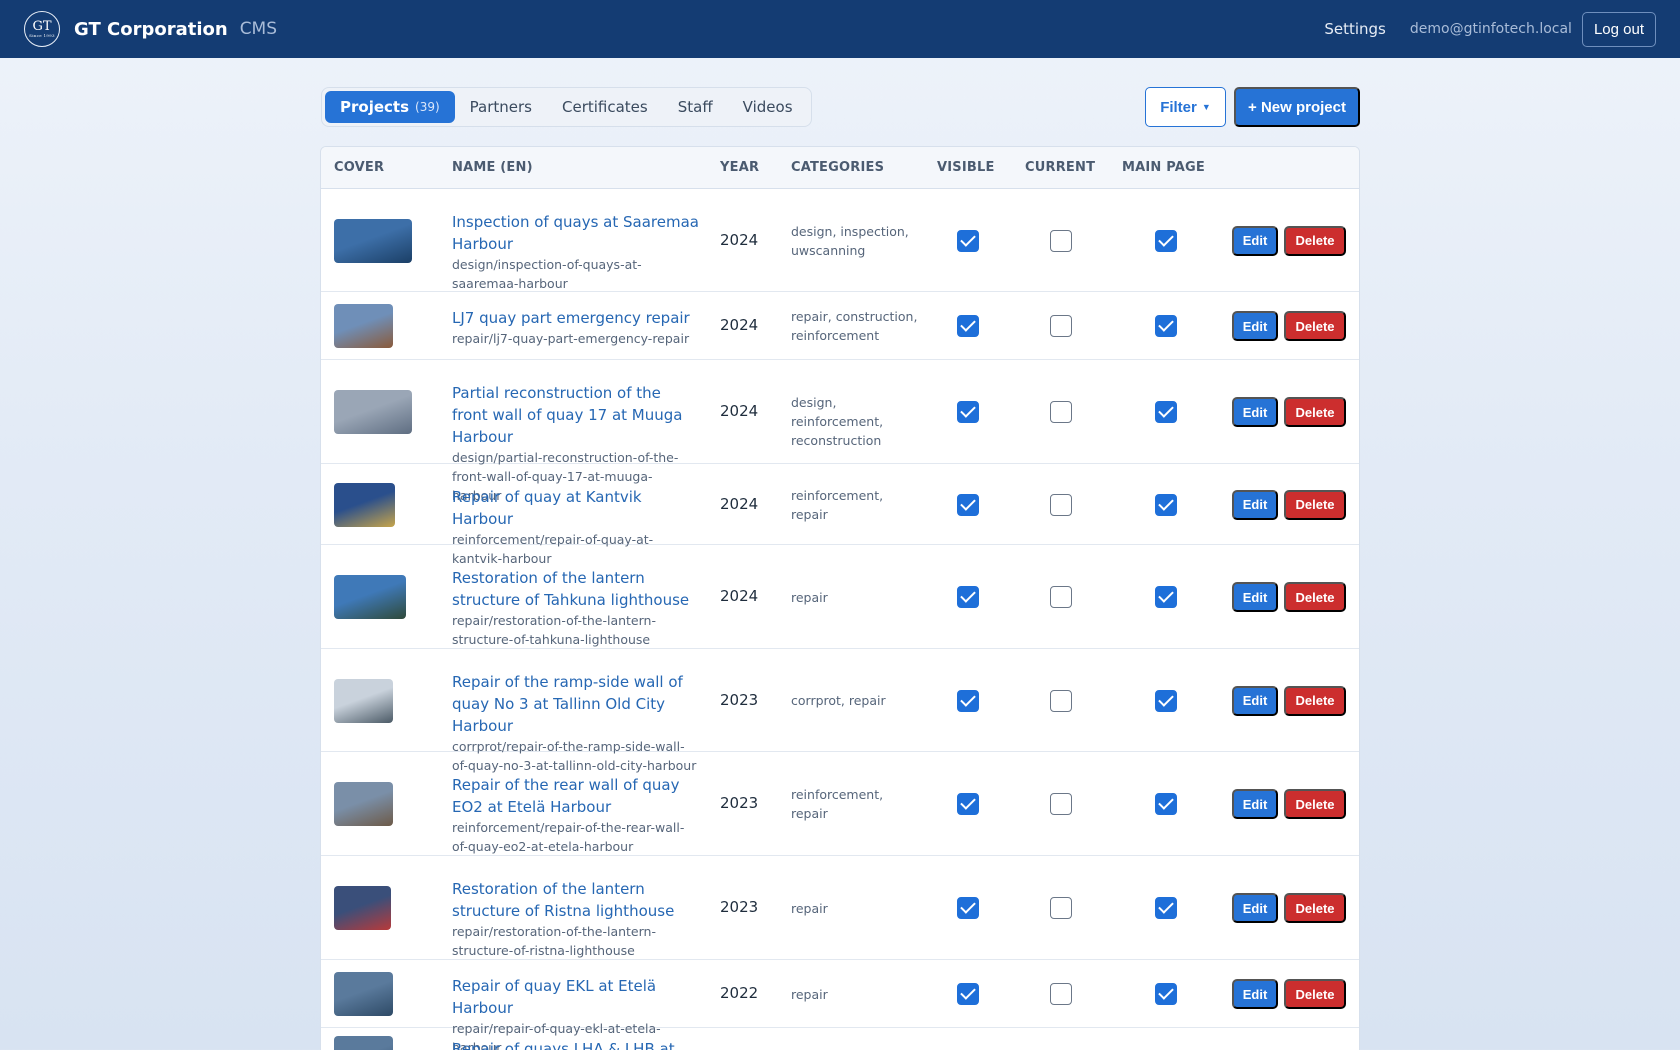 Image resolution: width=1680 pixels, height=1050 pixels. I want to click on project-name-link: Repair of quay at Kantvik Harbour, so click(576, 508).